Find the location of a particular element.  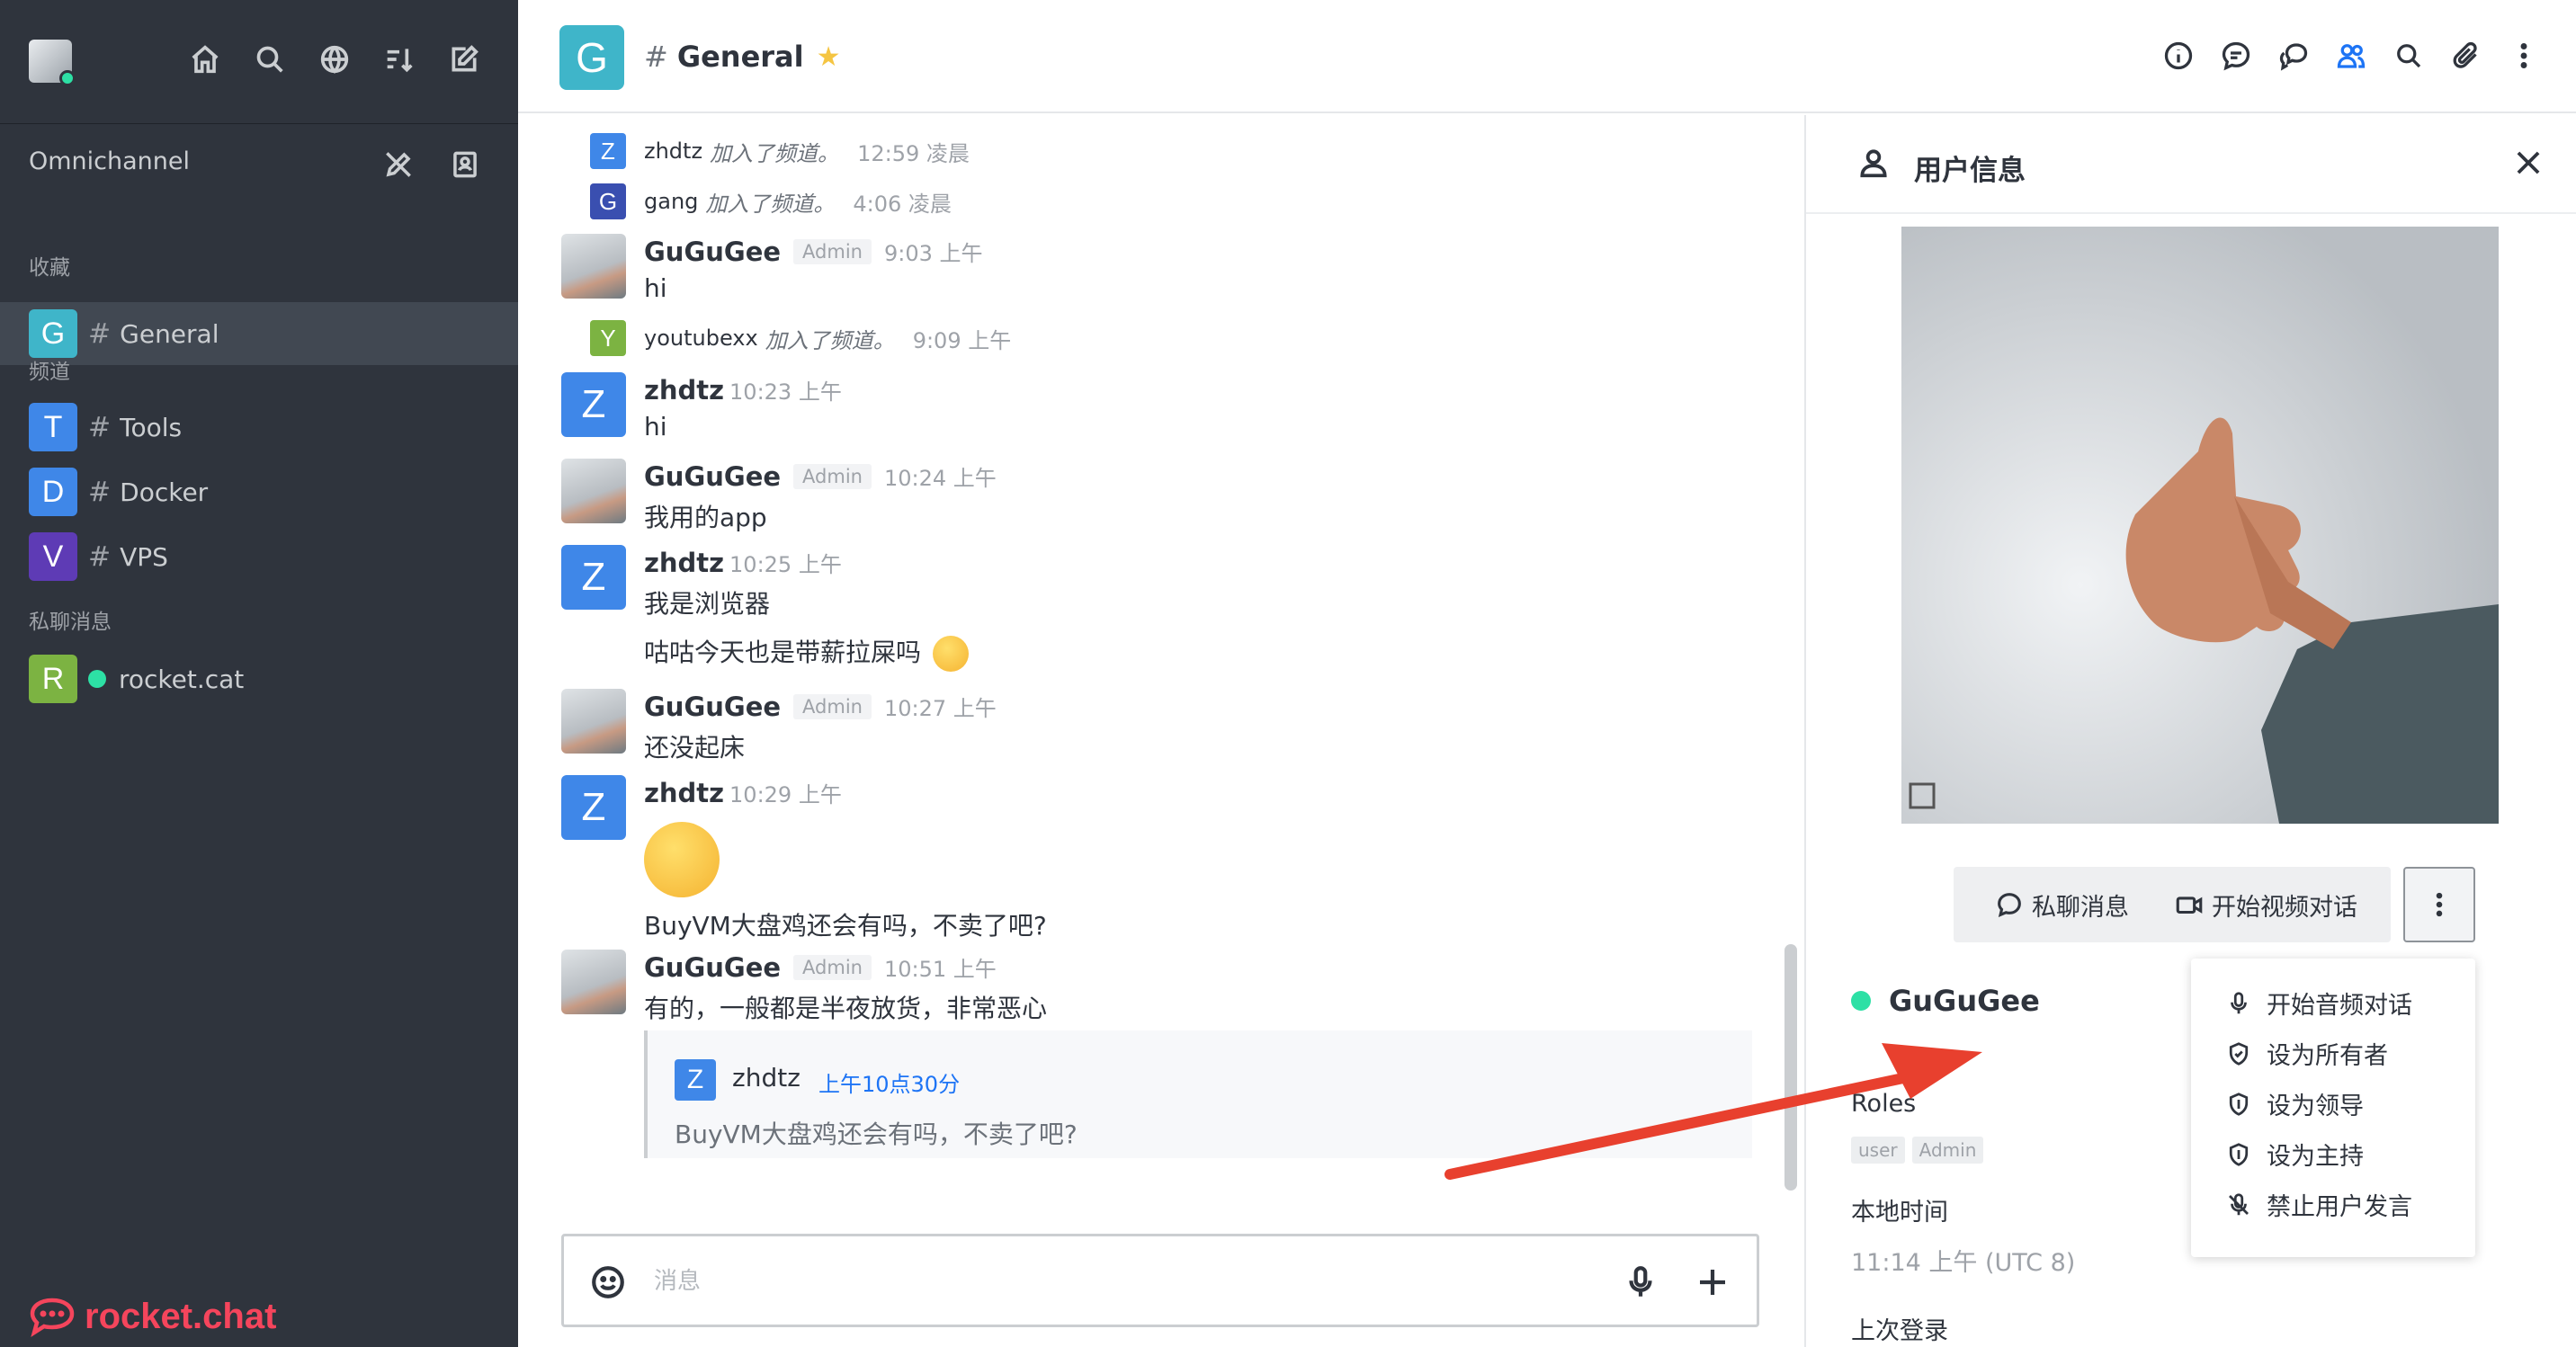

local-time-label: 本地时间 is located at coordinates (1899, 1213).